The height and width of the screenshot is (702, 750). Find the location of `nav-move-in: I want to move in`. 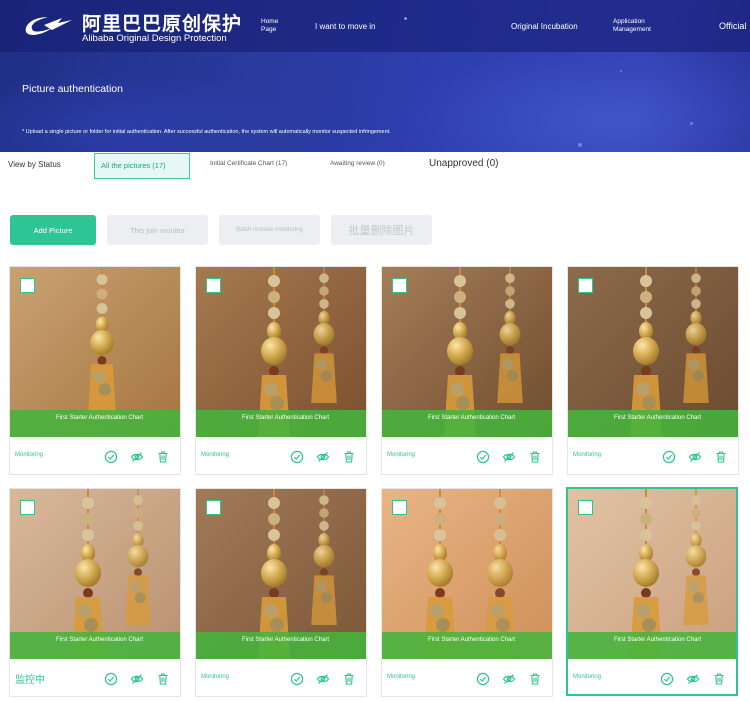

nav-move-in: I want to move in is located at coordinates (345, 26).